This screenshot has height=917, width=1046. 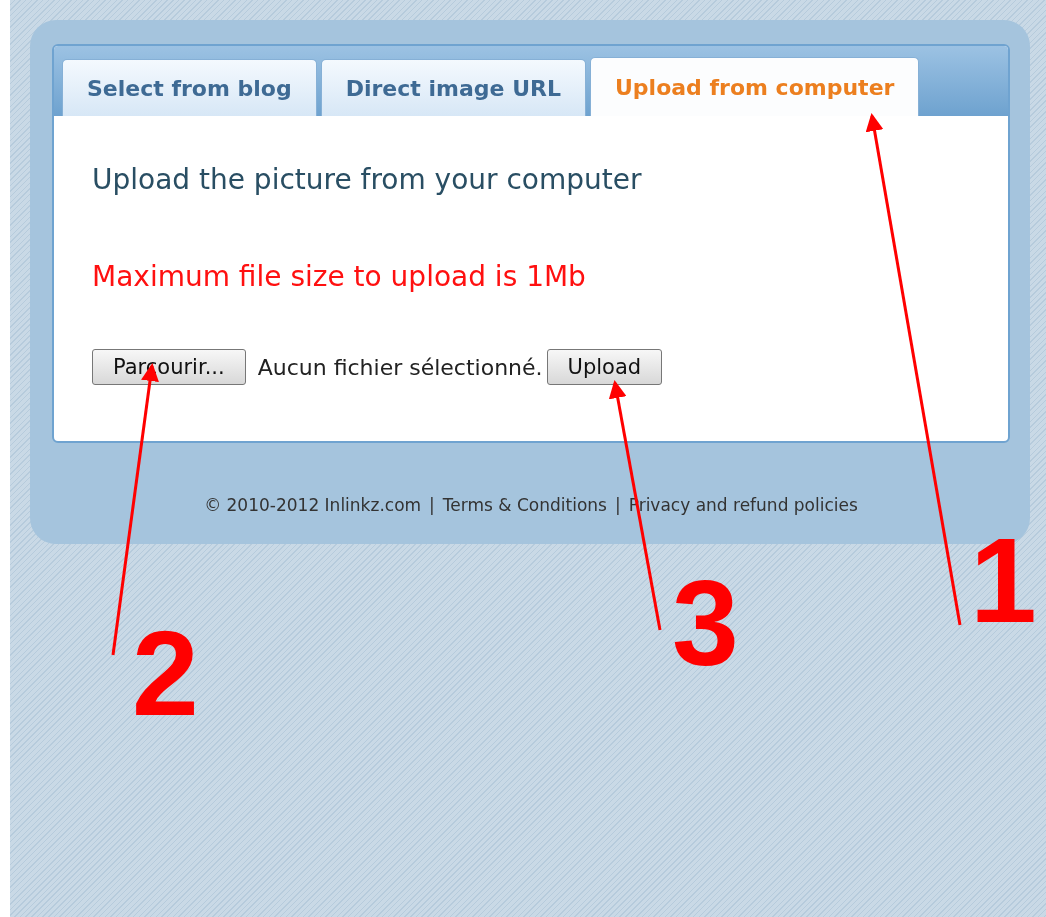 I want to click on annotation-number: 1, so click(x=1003, y=580).